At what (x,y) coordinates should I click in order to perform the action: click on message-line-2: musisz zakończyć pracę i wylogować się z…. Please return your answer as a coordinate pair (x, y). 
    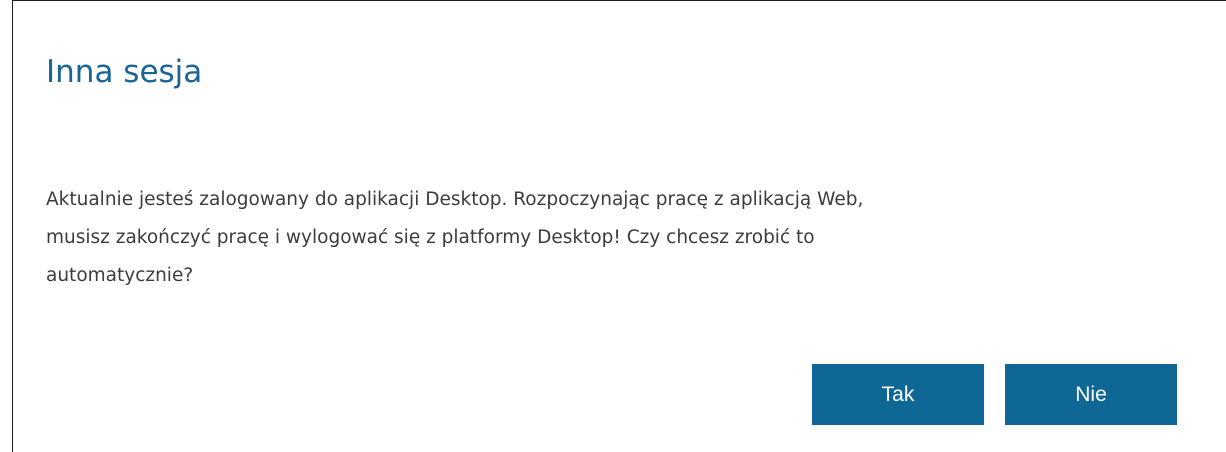
    Looking at the image, I should click on (430, 237).